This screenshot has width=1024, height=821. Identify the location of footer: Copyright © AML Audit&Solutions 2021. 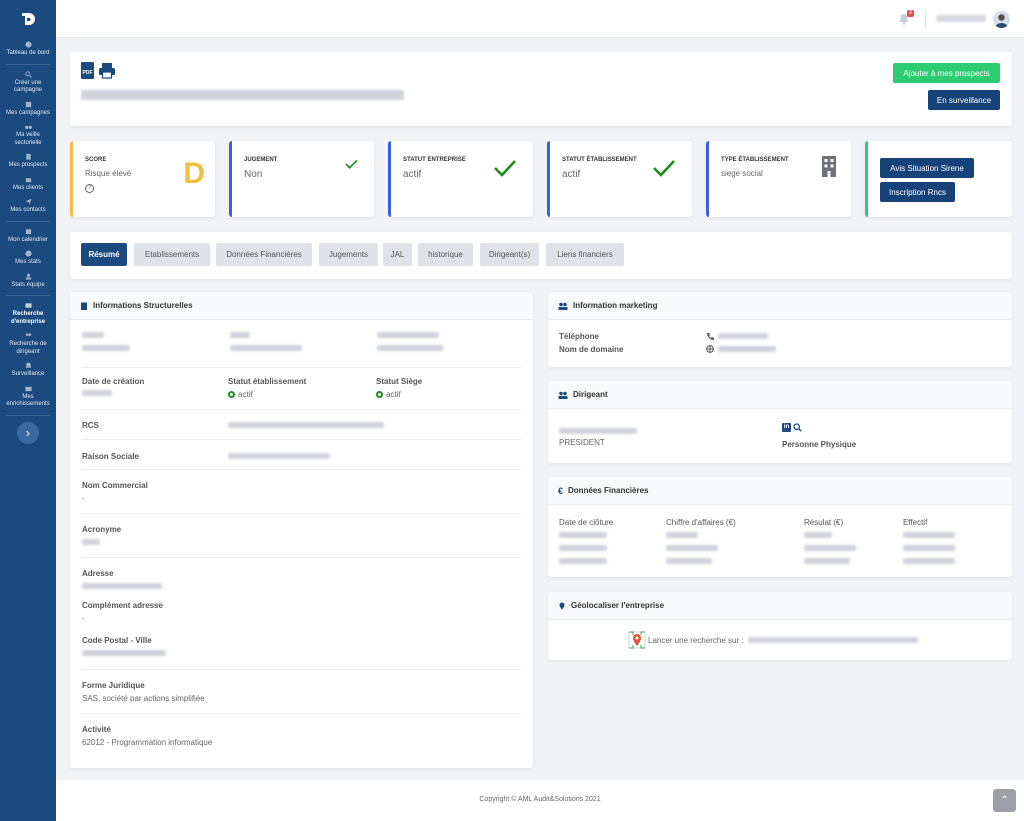
(540, 800).